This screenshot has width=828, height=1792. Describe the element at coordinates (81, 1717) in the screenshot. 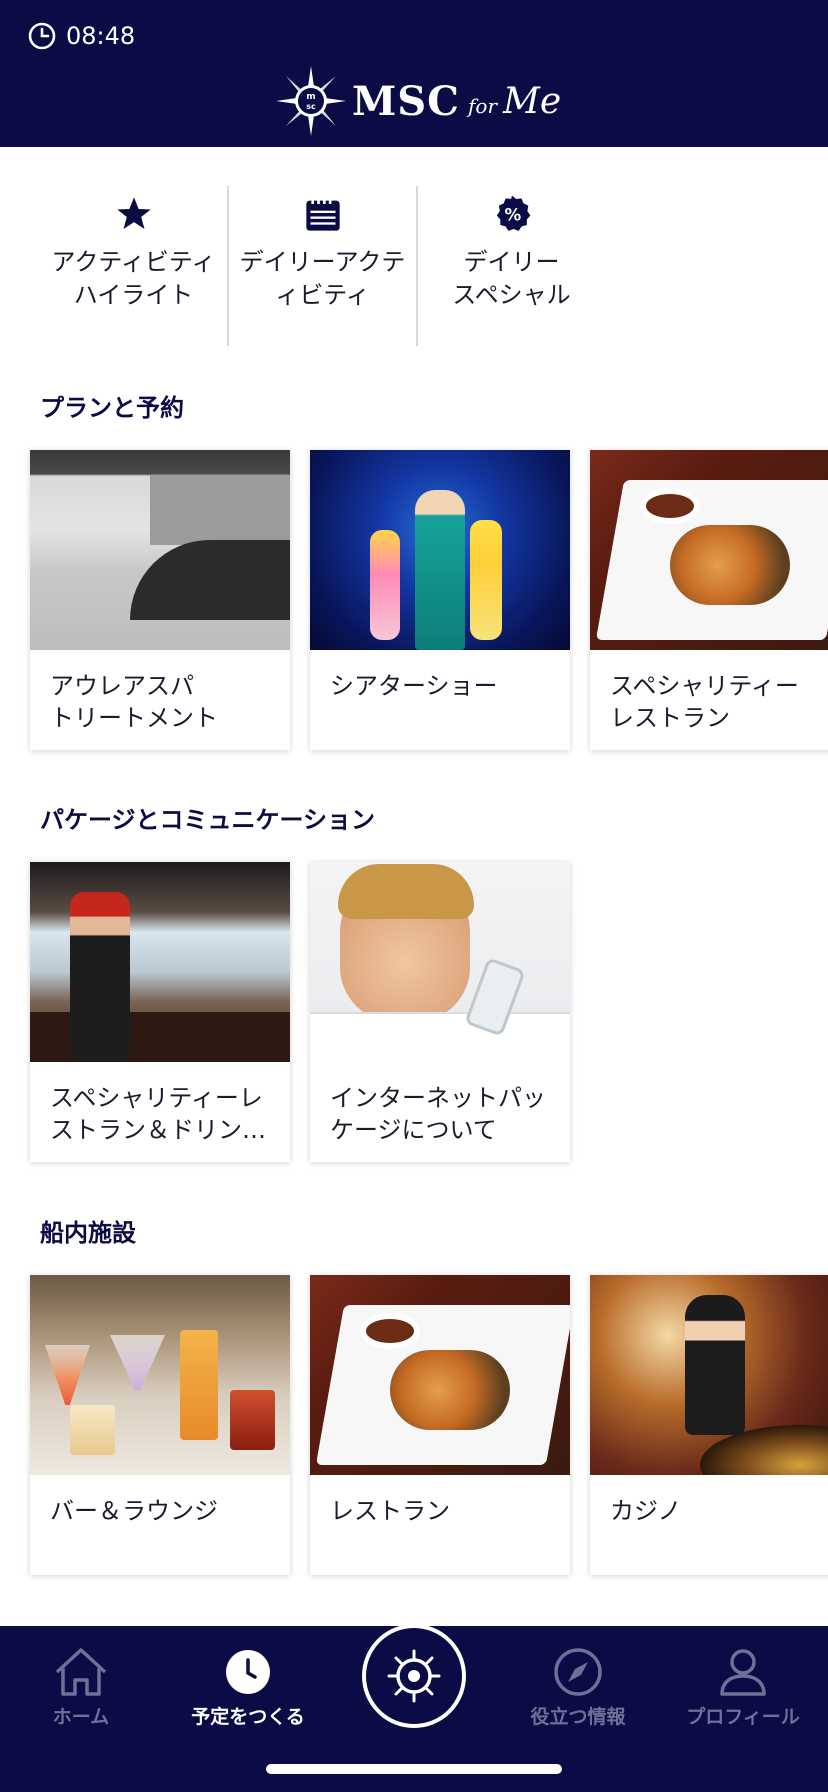

I see `nav-home-label: ホーム` at that location.